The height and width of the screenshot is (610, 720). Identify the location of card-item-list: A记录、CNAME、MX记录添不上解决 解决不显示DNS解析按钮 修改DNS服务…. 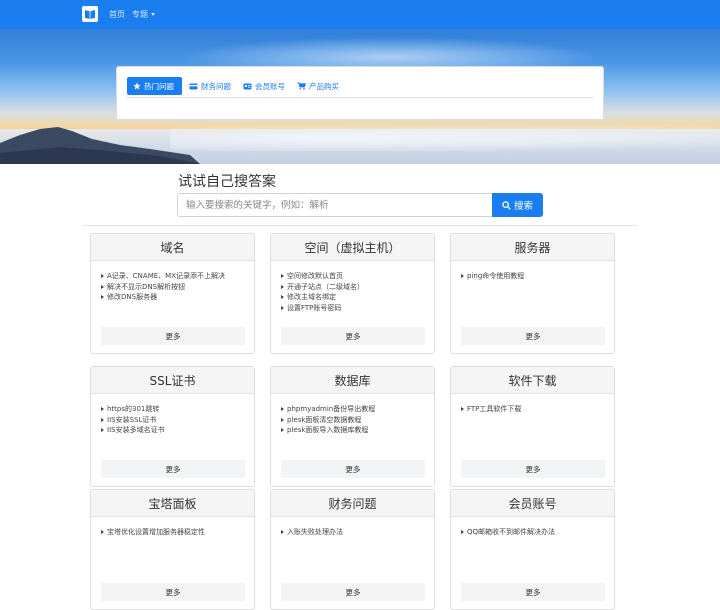
(163, 287).